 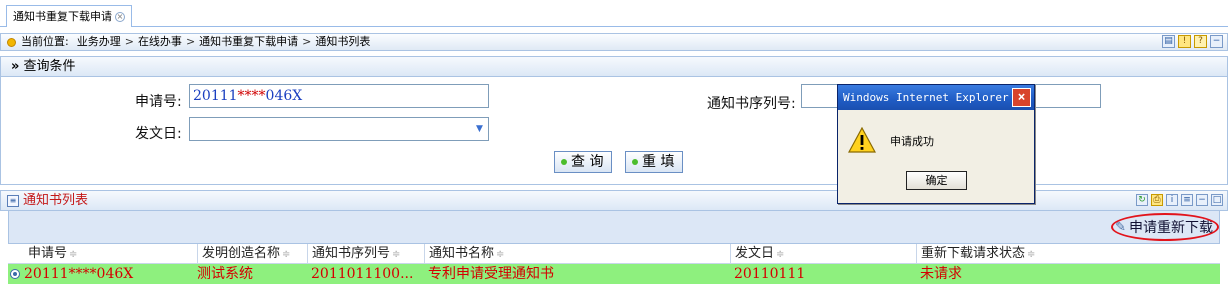 I want to click on app-no-label: 申请号:, so click(x=158, y=102).